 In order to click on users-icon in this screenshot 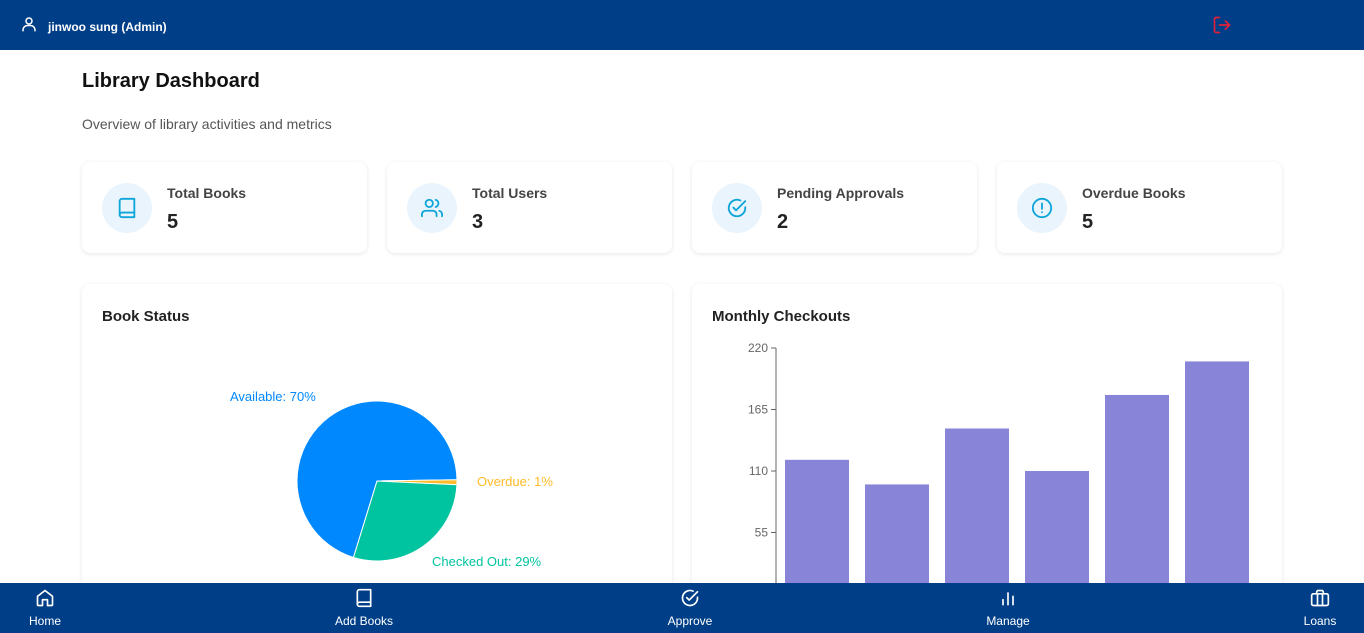, I will do `click(432, 208)`.